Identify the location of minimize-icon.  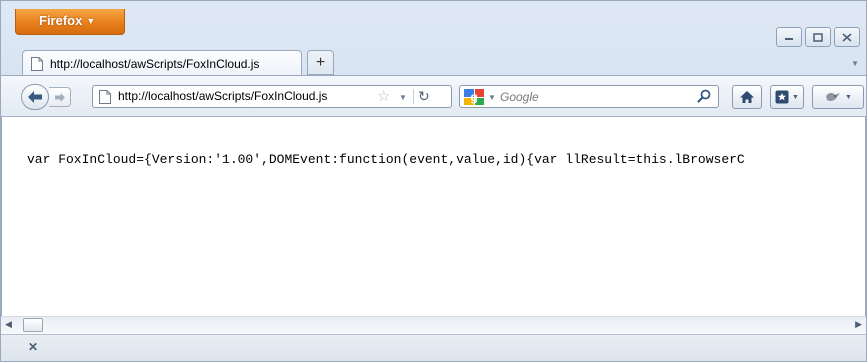
(789, 39).